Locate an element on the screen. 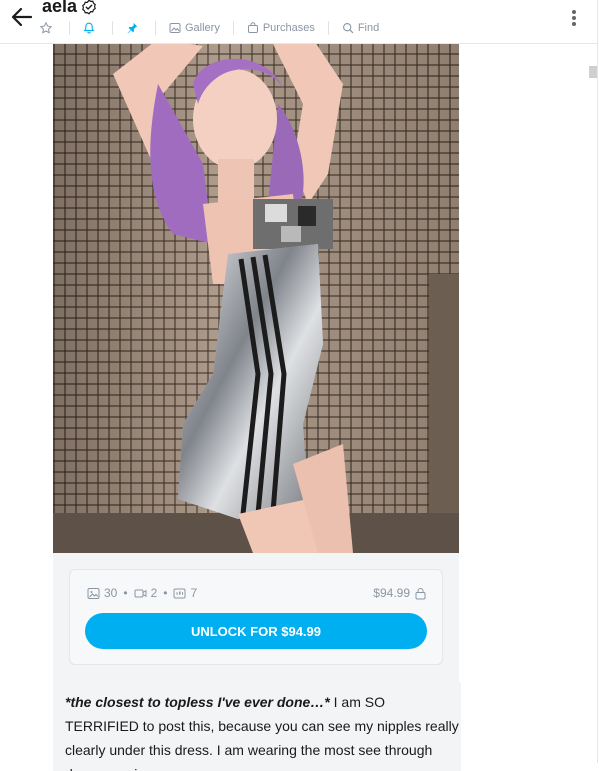  photo-count-icon is located at coordinates (93, 593).